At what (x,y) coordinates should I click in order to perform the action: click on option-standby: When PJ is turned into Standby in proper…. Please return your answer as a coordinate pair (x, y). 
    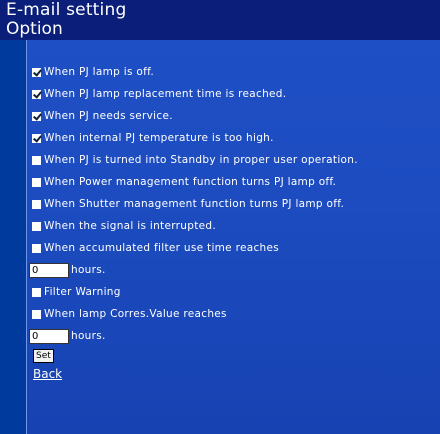
    Looking at the image, I should click on (195, 160).